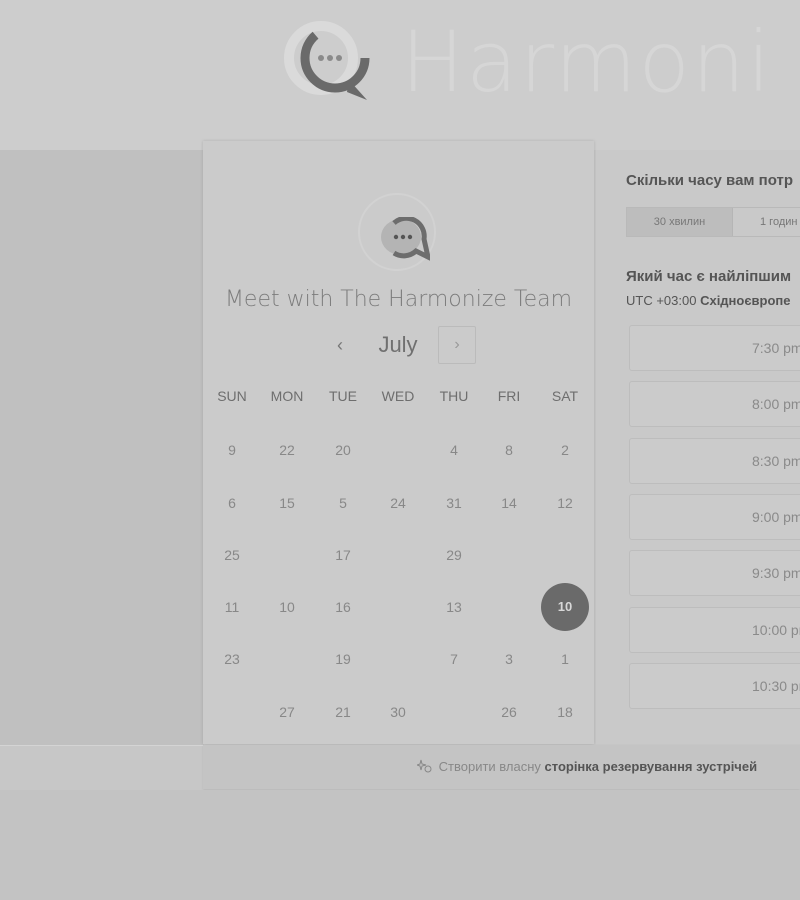  I want to click on calendar-day: 25, so click(232, 555).